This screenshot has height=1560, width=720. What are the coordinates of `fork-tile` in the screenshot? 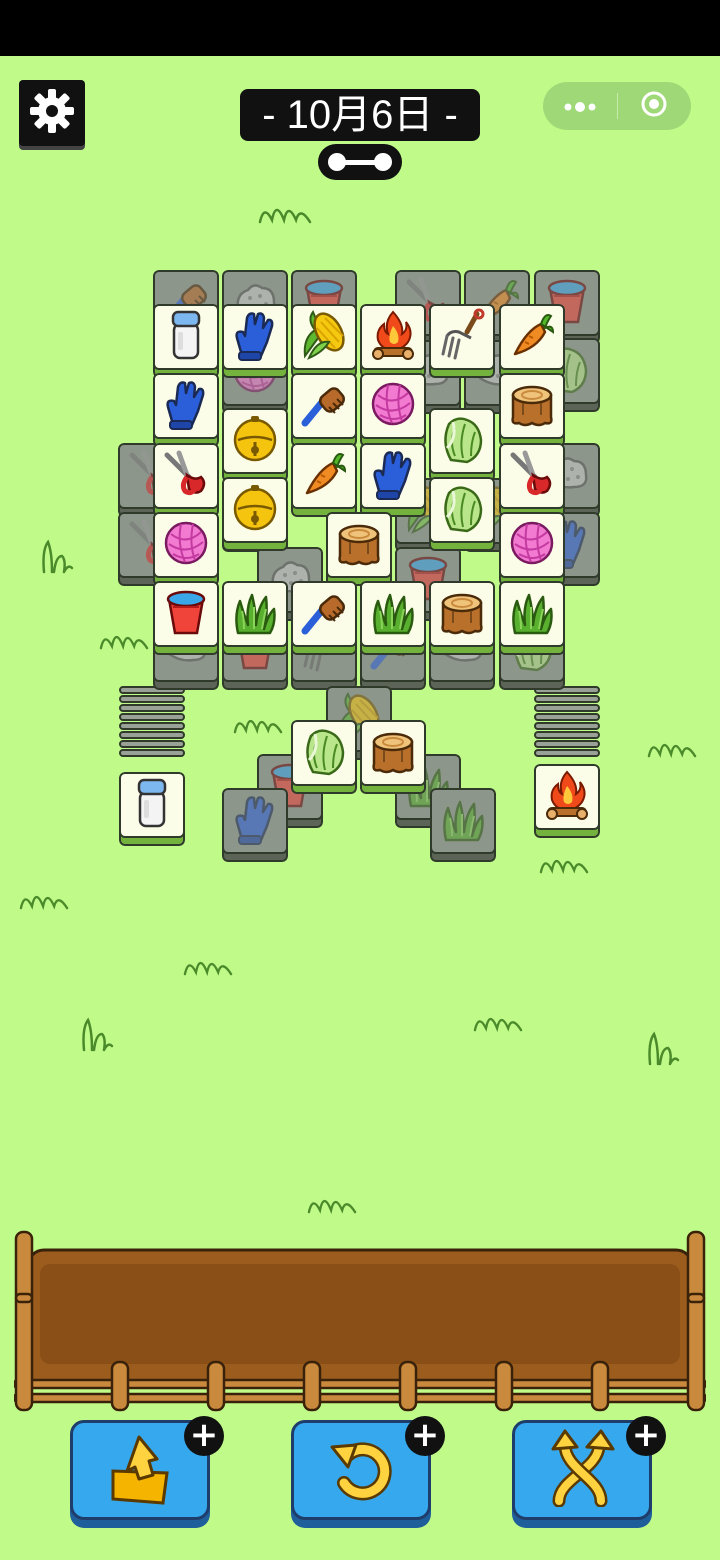 It's located at (462, 341).